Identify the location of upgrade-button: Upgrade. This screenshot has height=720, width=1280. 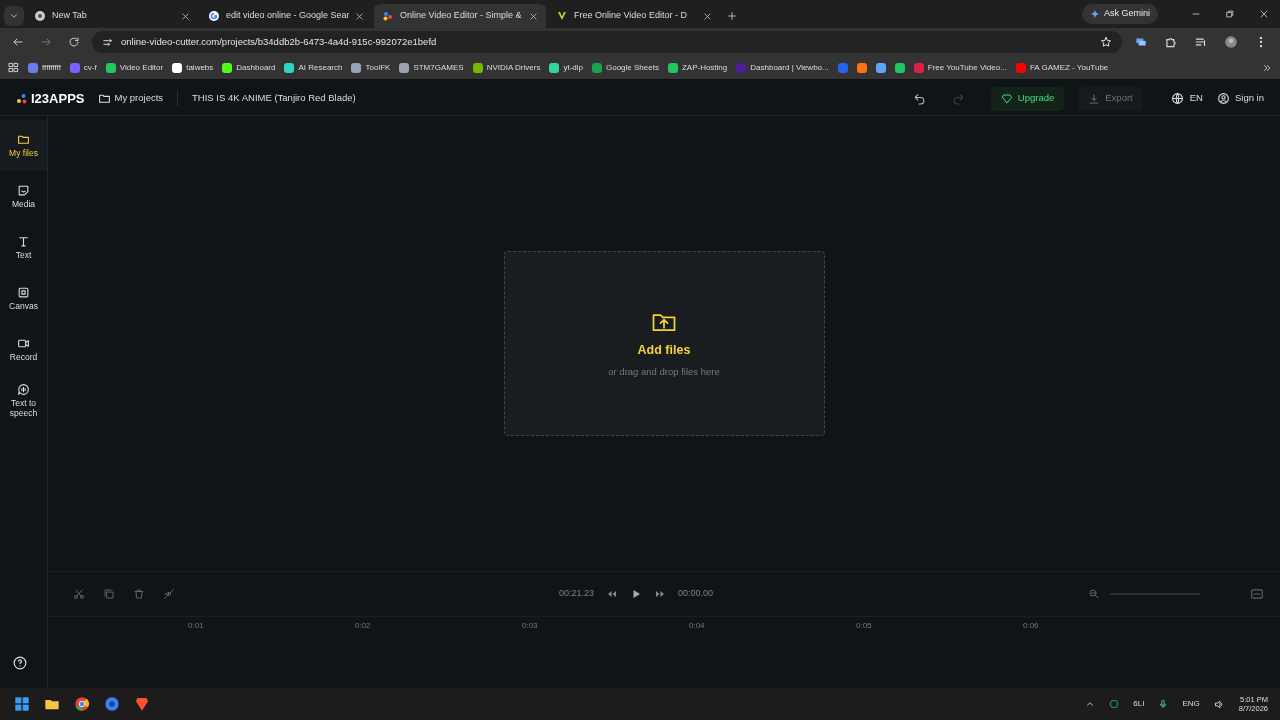
(1027, 98).